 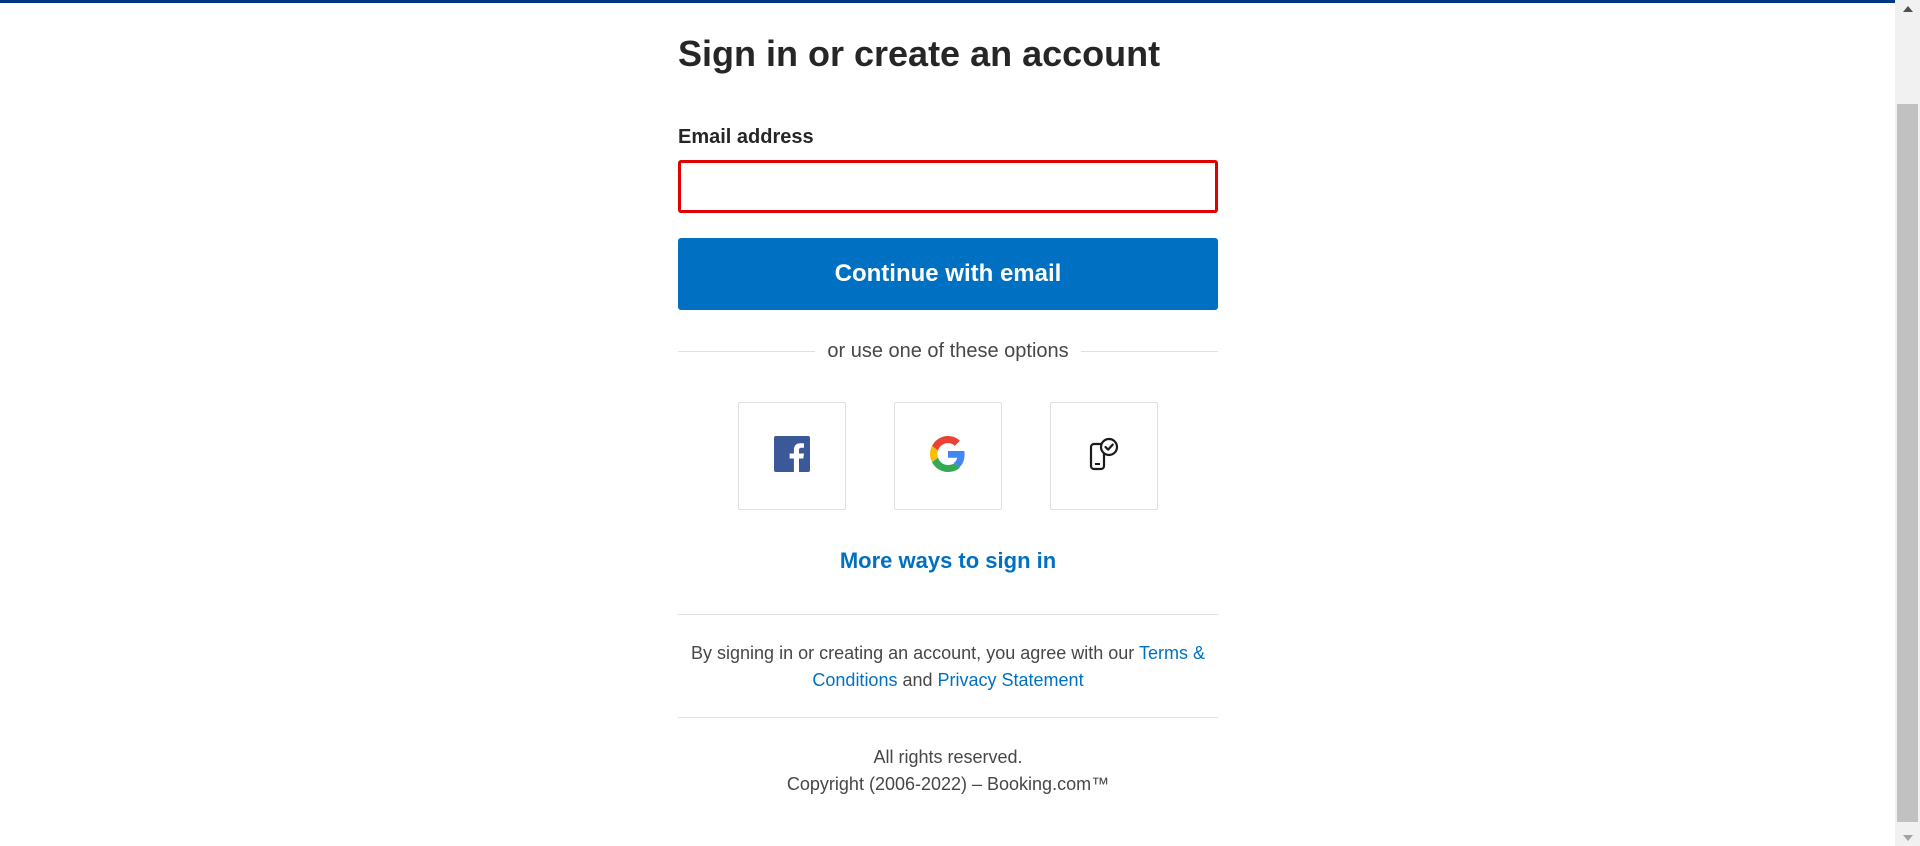 What do you see at coordinates (948, 757) in the screenshot?
I see `rights-text: All rights reserved.` at bounding box center [948, 757].